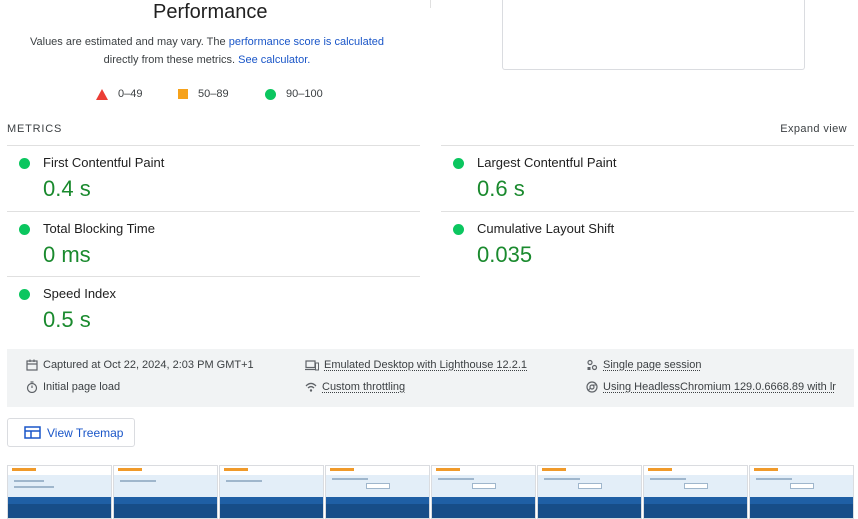 The height and width of the screenshot is (519, 858). What do you see at coordinates (270, 94) in the screenshot?
I see `circle-icon` at bounding box center [270, 94].